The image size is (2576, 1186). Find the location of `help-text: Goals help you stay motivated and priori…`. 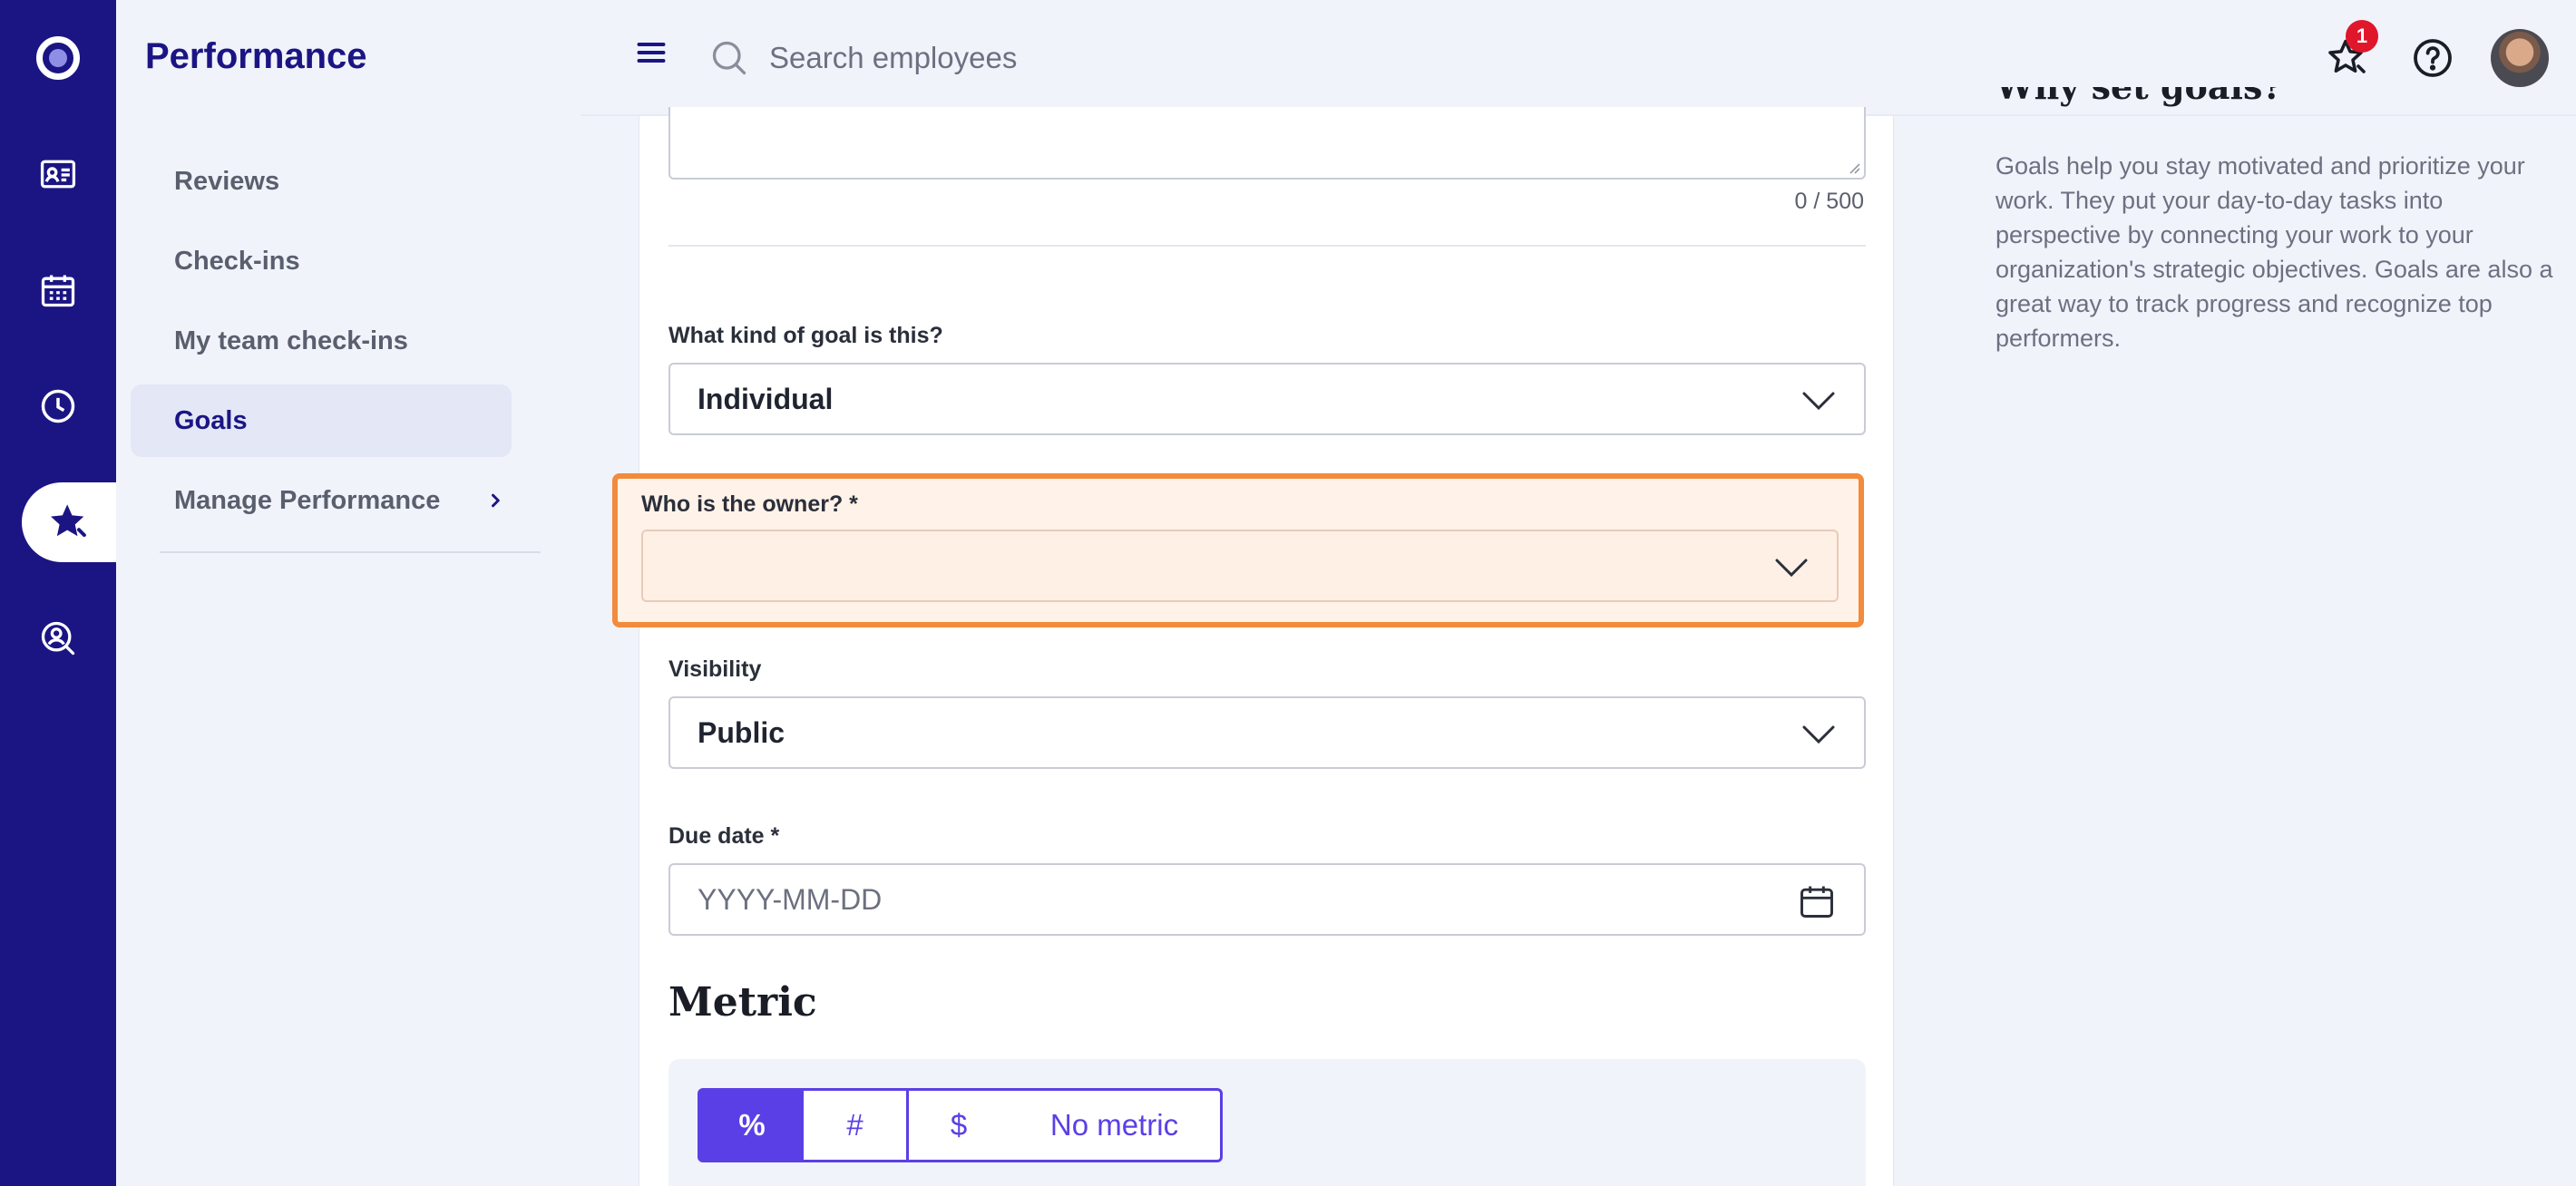

help-text: Goals help you stay motivated and priori… is located at coordinates (2274, 252).